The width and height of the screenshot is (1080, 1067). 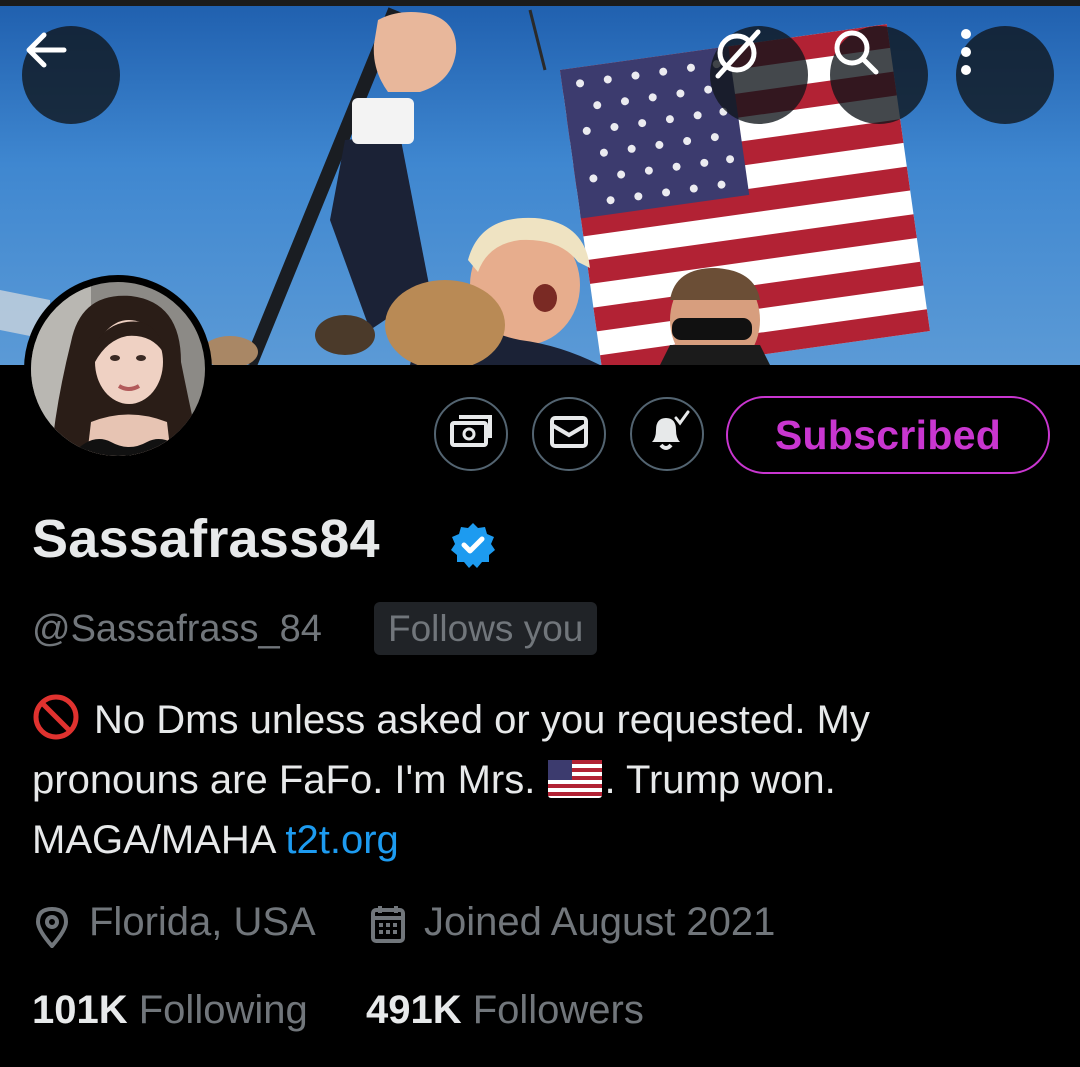 What do you see at coordinates (888, 435) in the screenshot?
I see `subscribed-button: Subscribed` at bounding box center [888, 435].